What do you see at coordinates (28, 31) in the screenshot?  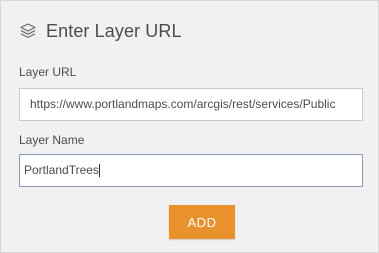 I see `layers-icon` at bounding box center [28, 31].